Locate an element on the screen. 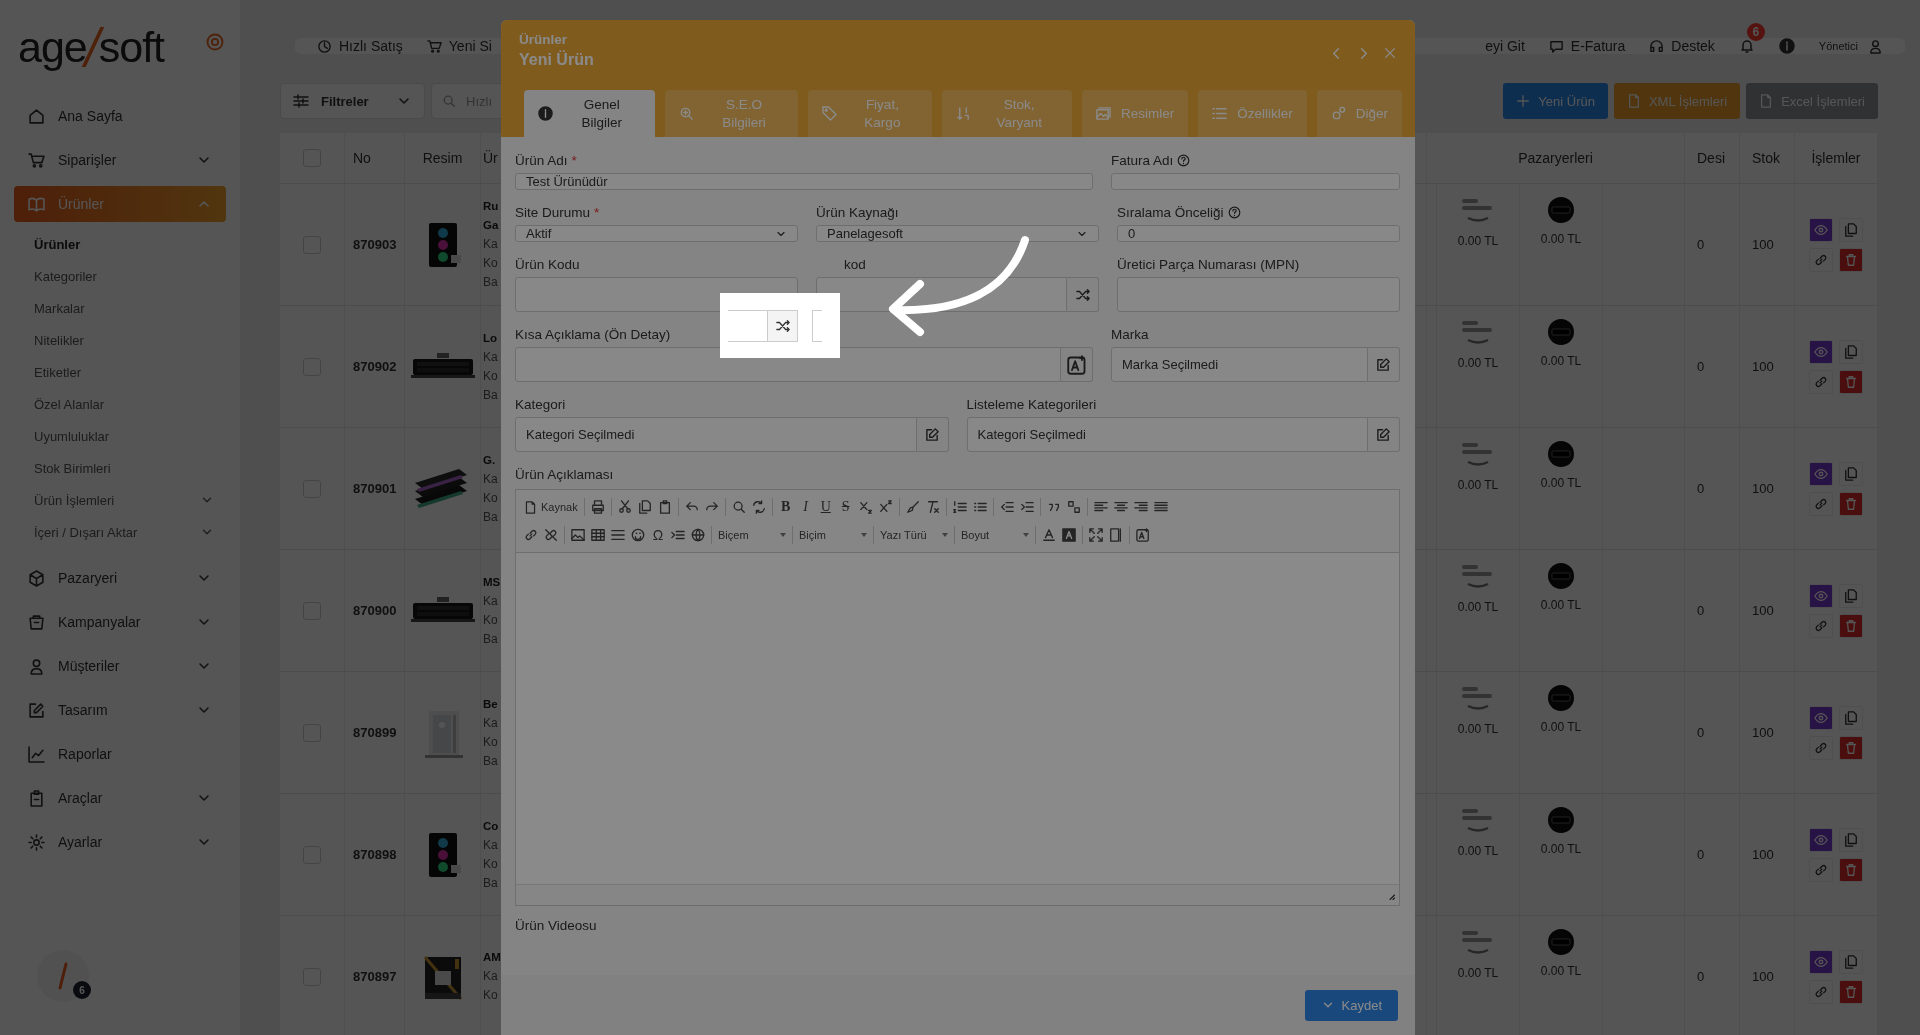 The width and height of the screenshot is (1920, 1035). input-field: Test Ürünüdür is located at coordinates (804, 181).